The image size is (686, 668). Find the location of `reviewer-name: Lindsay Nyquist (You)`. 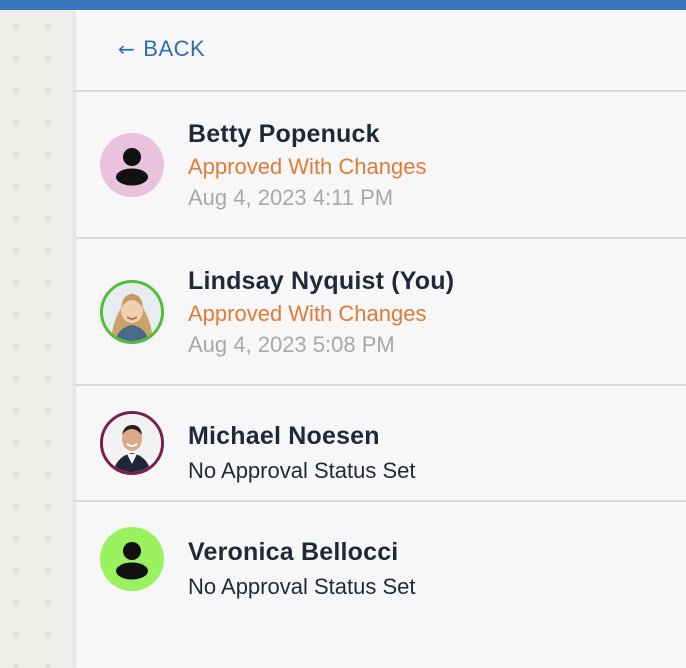

reviewer-name: Lindsay Nyquist (You) is located at coordinates (321, 281).